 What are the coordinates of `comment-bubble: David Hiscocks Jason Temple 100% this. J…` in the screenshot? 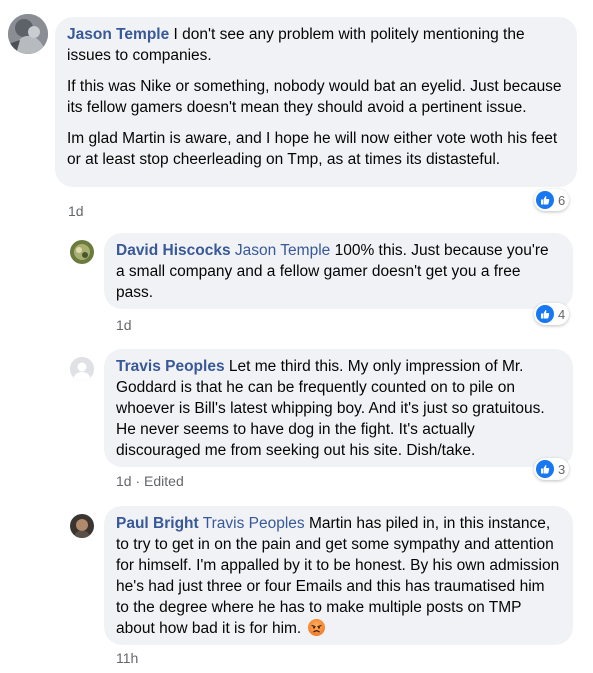 It's located at (338, 271).